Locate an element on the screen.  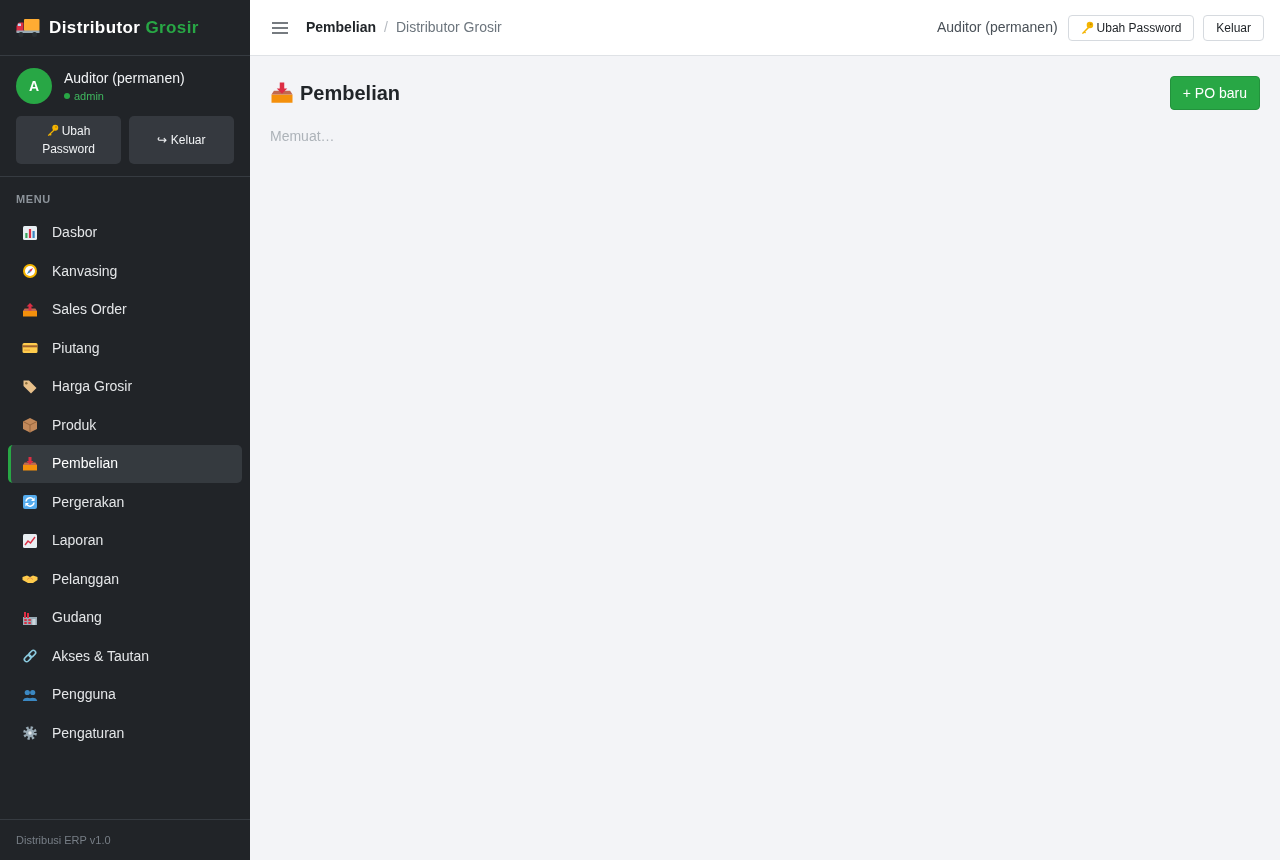
menu-item: Pembelian is located at coordinates (125, 463).